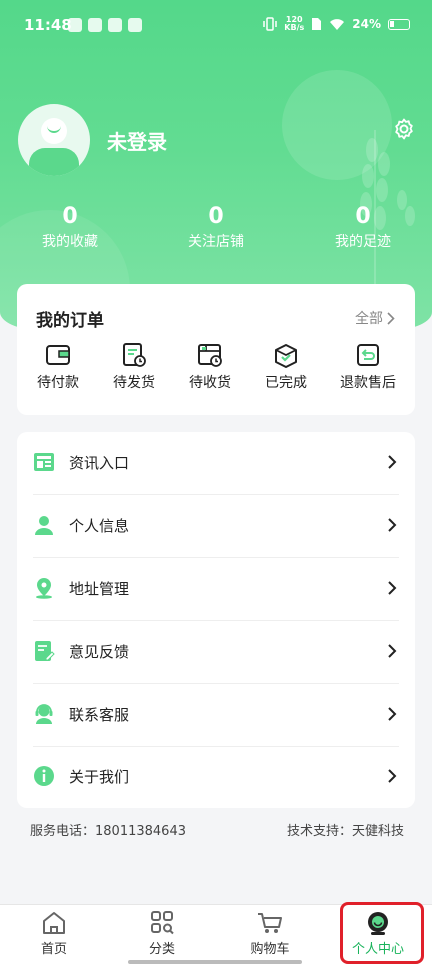 The height and width of the screenshot is (964, 432). I want to click on refund-icon, so click(368, 355).